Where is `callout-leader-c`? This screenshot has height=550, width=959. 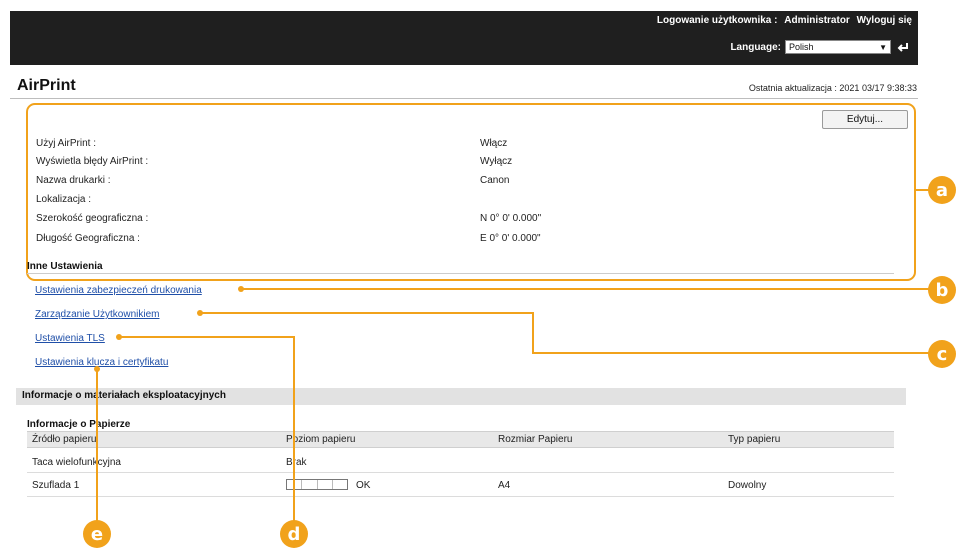
callout-leader-c is located at coordinates (367, 313).